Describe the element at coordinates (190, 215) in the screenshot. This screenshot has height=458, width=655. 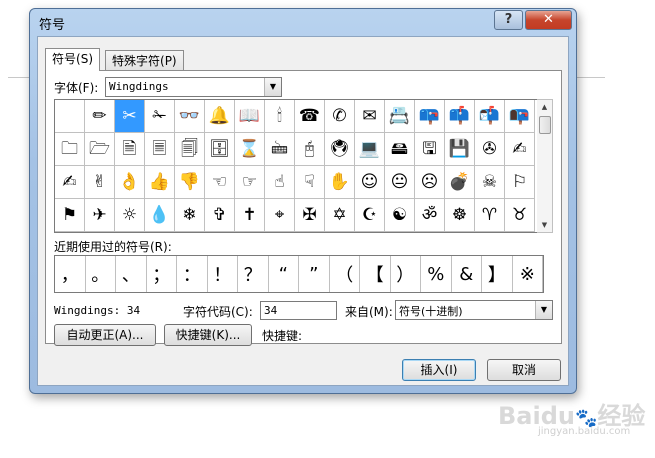
I see `symbol-cell: ❄` at that location.